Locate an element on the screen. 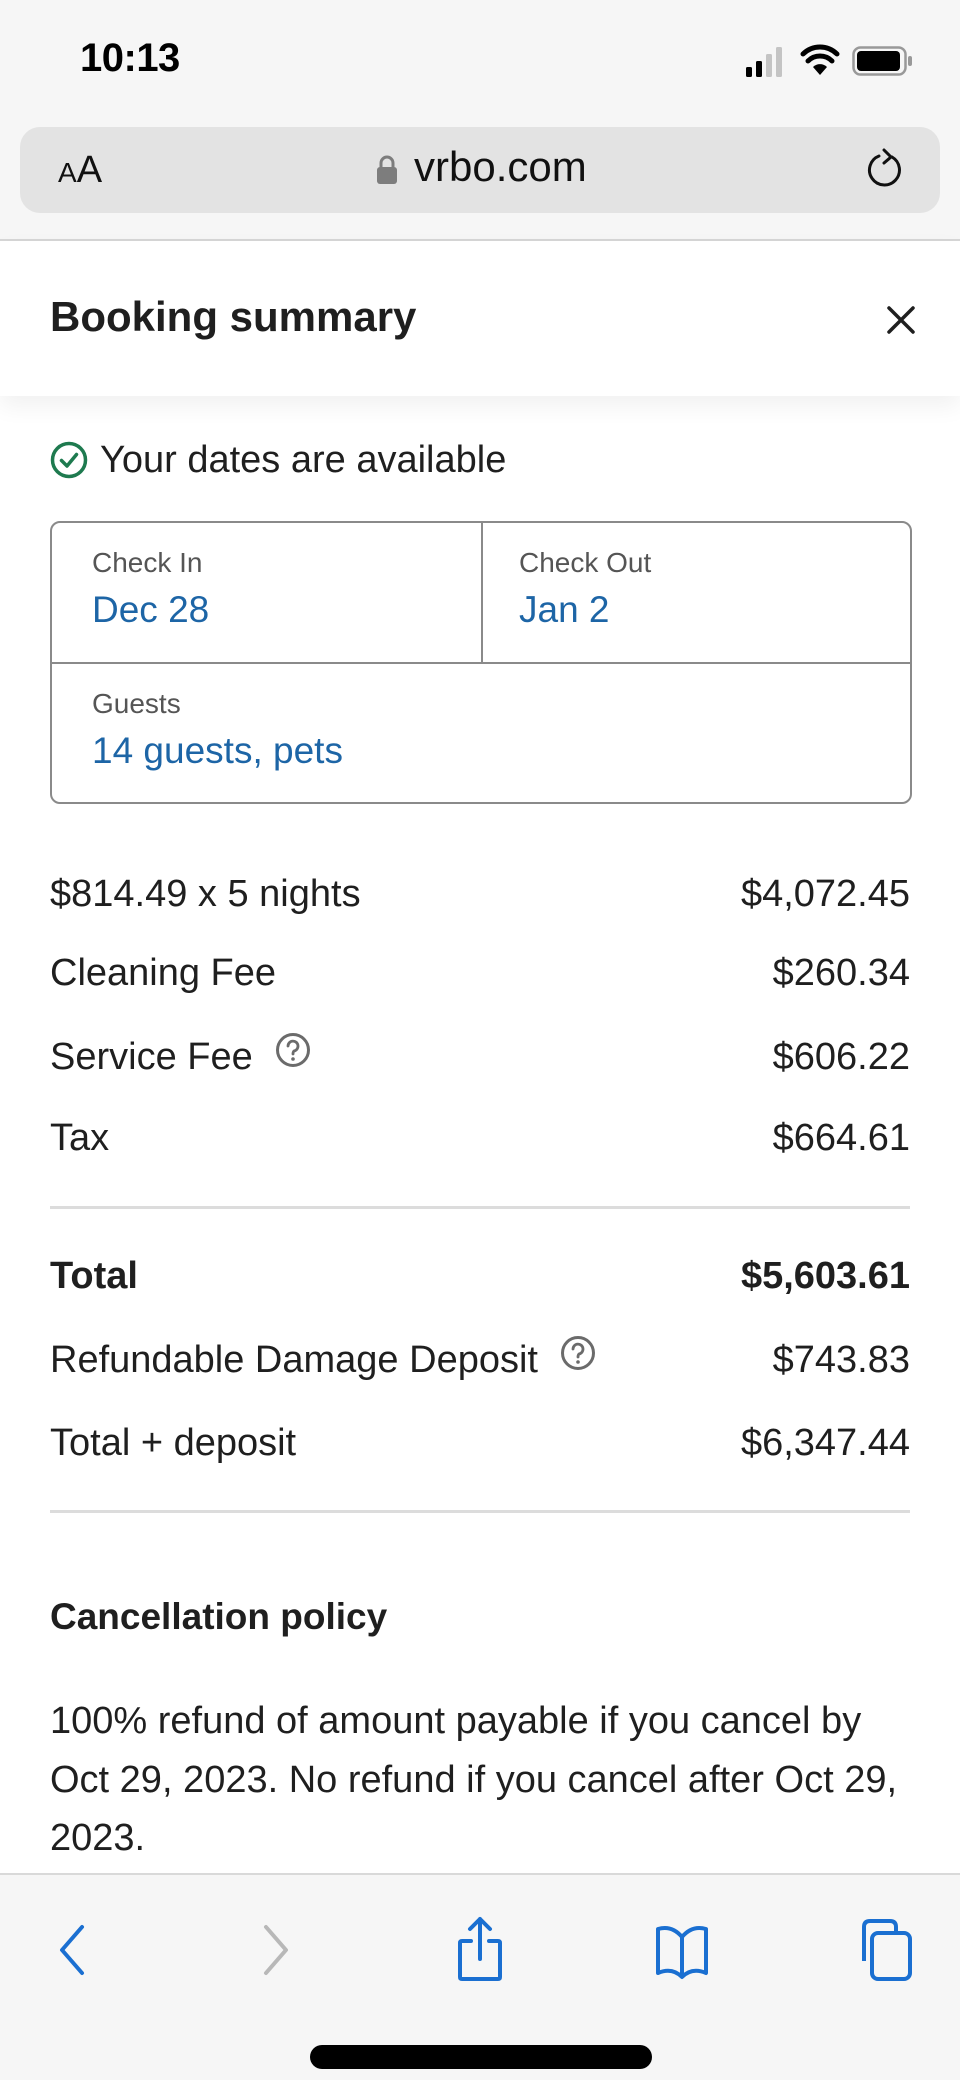  total-amount: $5,603.61 is located at coordinates (825, 1275).